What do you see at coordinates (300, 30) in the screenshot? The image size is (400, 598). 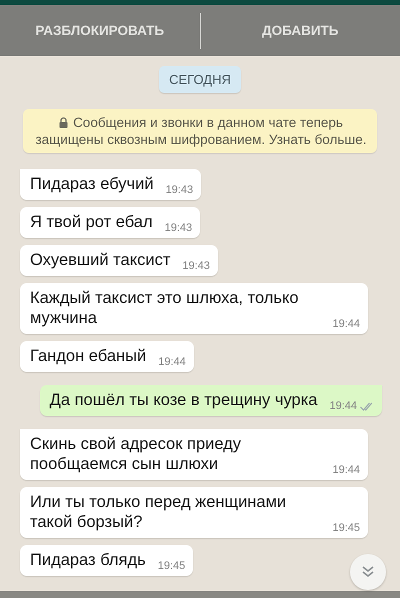 I see `action-button: ДОБАВИТЬ` at bounding box center [300, 30].